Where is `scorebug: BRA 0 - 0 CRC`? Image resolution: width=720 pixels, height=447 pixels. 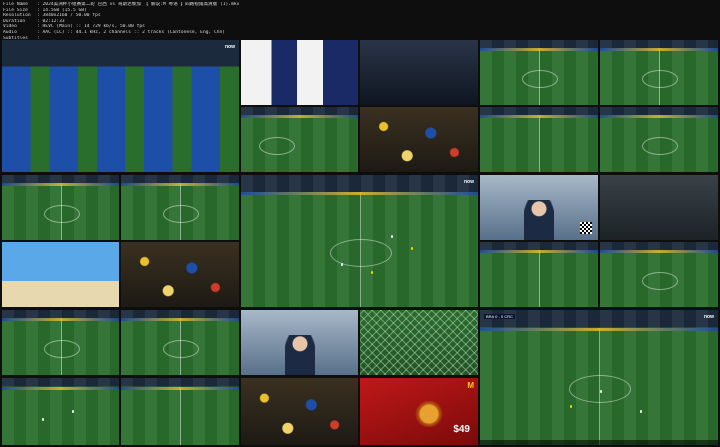
scorebug: BRA 0 - 0 CRC is located at coordinates (499, 316).